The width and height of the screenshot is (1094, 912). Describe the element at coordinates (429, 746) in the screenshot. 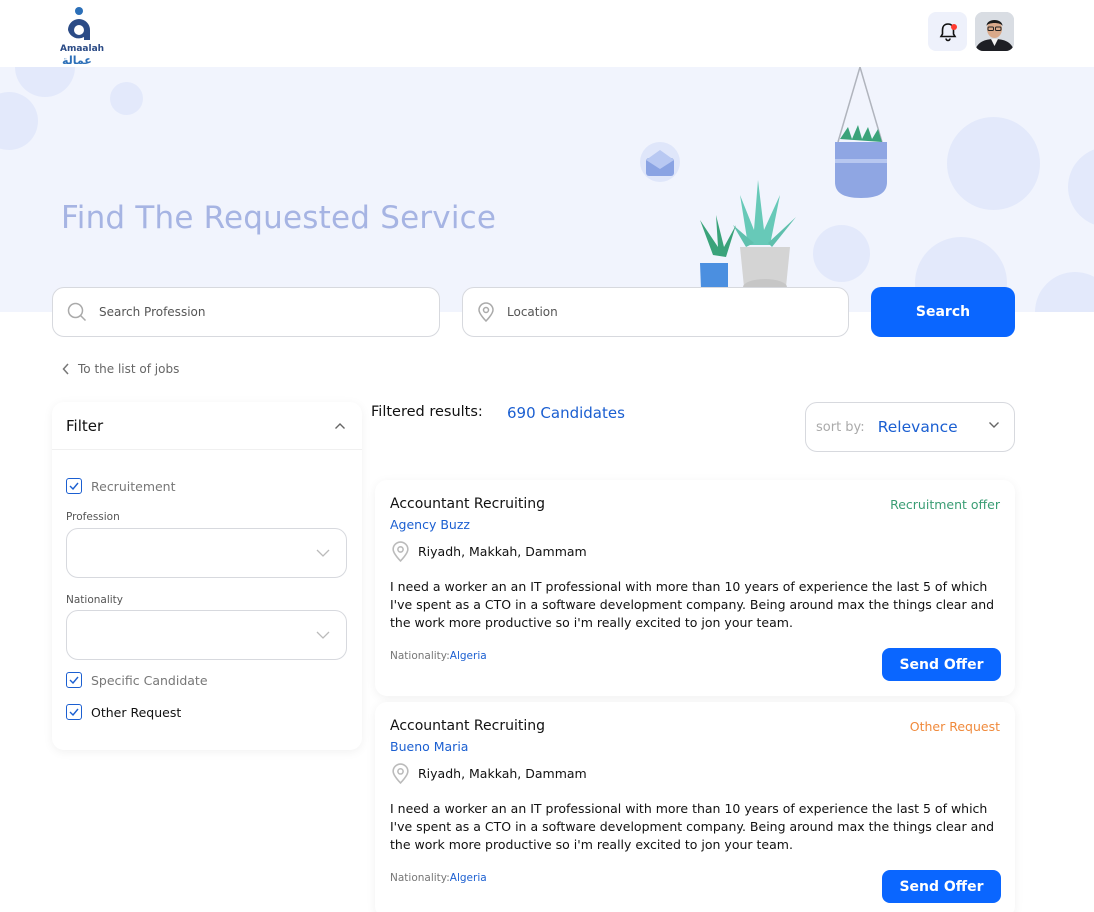

I see `company-link: Bueno Maria` at that location.